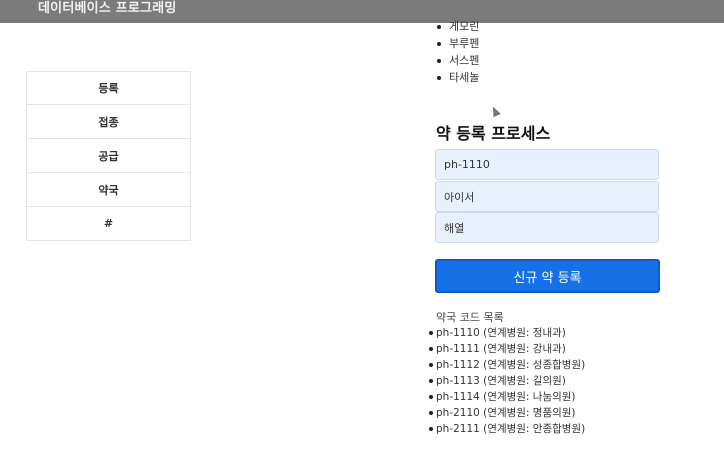 Image resolution: width=724 pixels, height=468 pixels. I want to click on linked-hospital: (연계병원: 성종합병원), so click(532, 365).